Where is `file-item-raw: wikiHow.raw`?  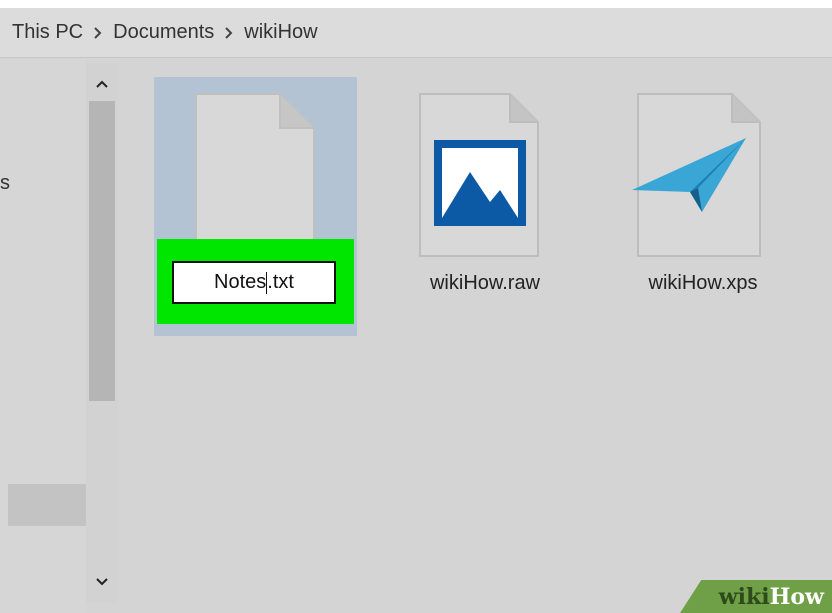
file-item-raw: wikiHow.raw is located at coordinates (484, 199).